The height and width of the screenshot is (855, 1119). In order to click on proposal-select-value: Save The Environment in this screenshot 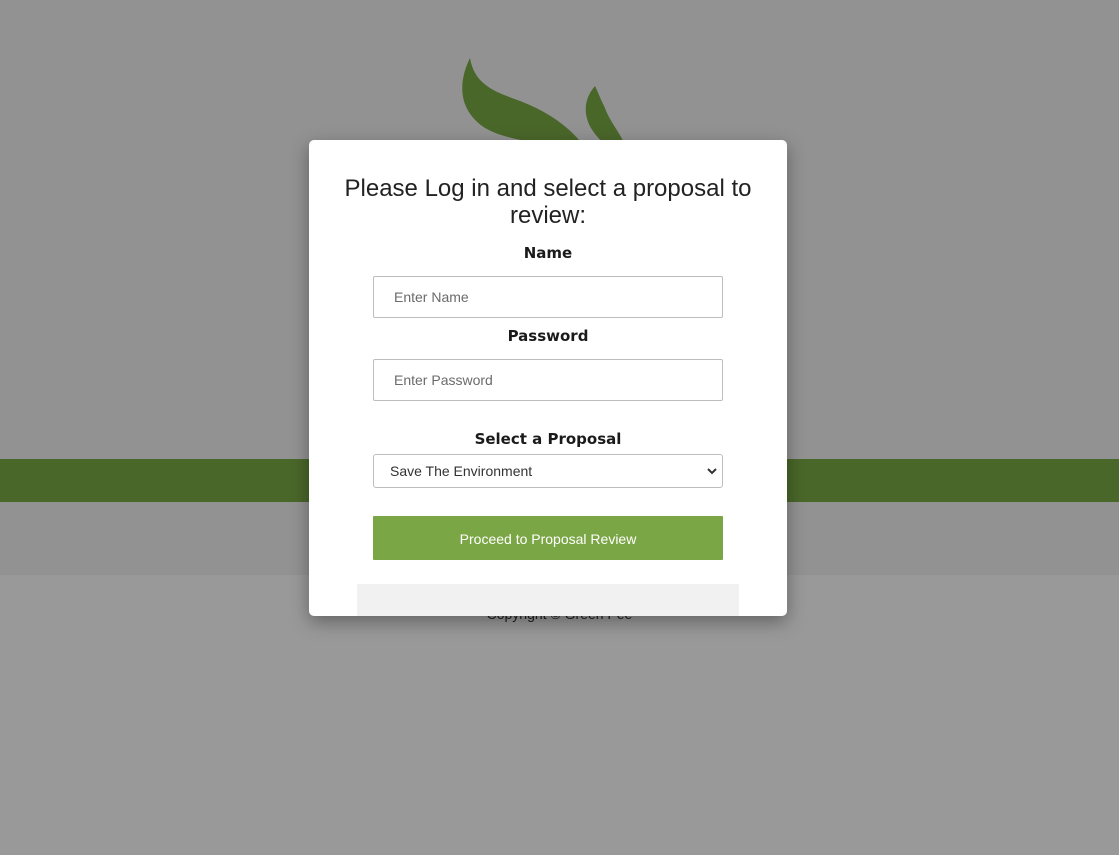, I will do `click(461, 471)`.